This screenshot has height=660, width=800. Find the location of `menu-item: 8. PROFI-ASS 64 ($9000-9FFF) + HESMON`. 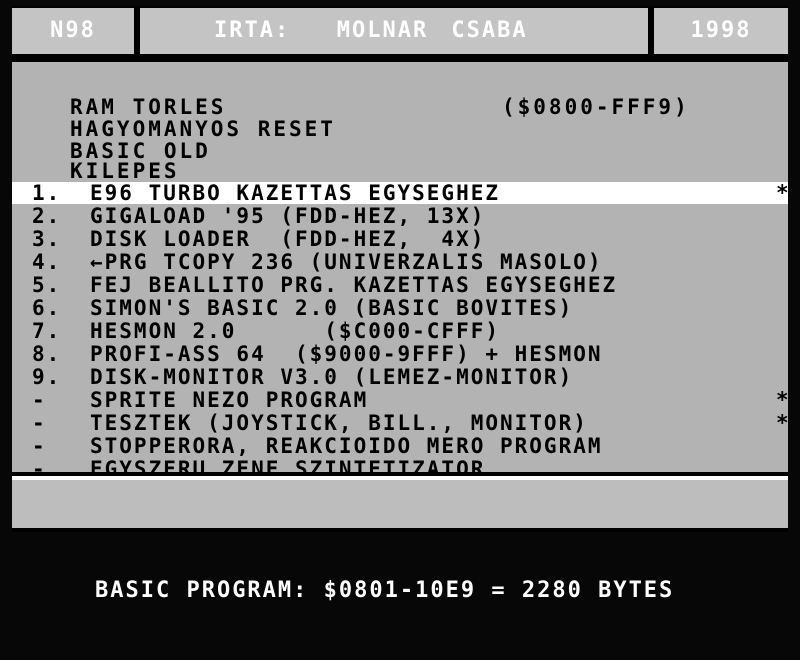

menu-item: 8. PROFI-ASS 64 ($9000-9FFF) + HESMON is located at coordinates (400, 354).